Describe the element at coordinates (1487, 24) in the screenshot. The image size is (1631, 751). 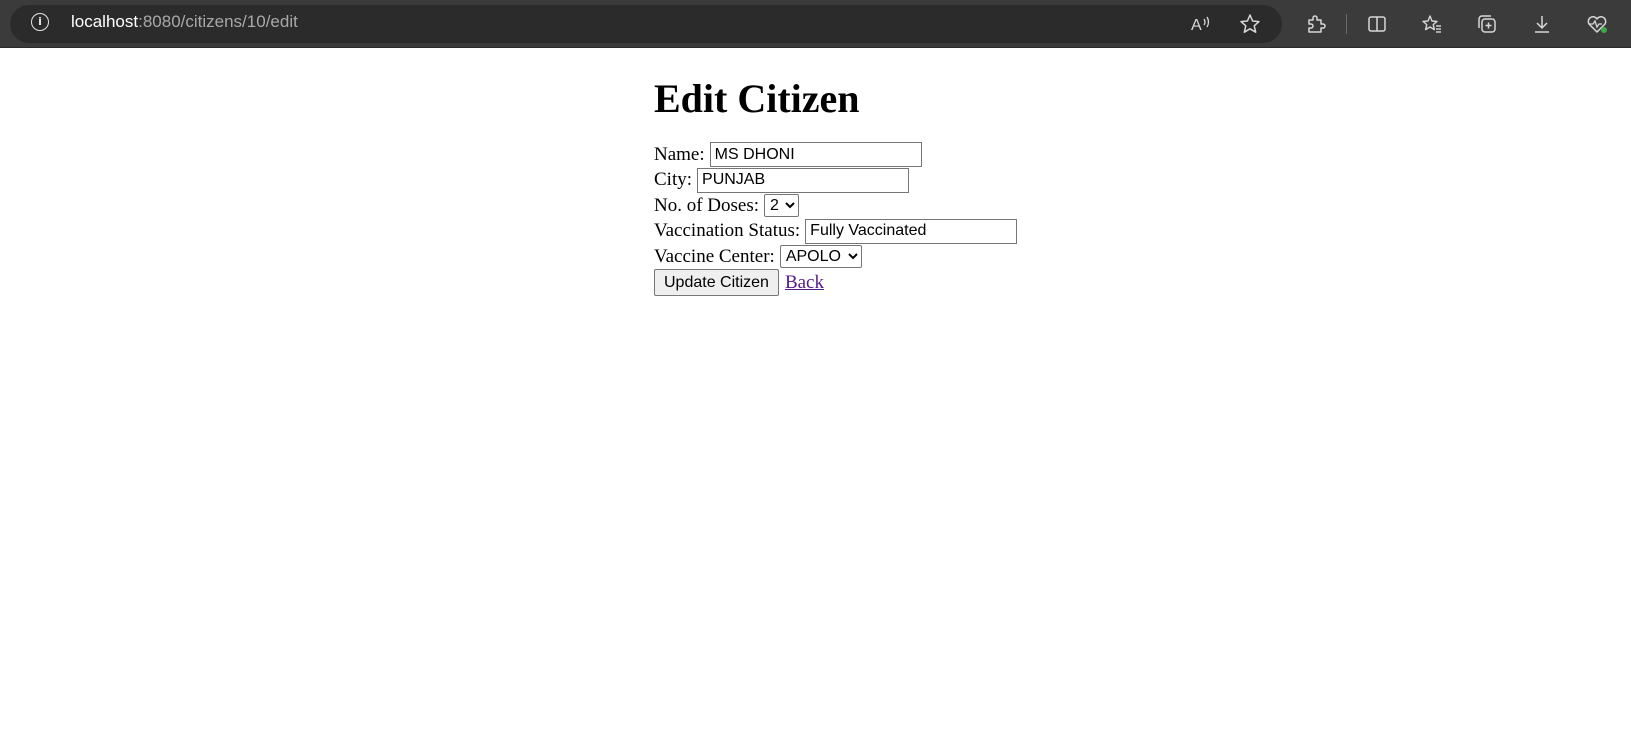
I see `collections-icon` at that location.